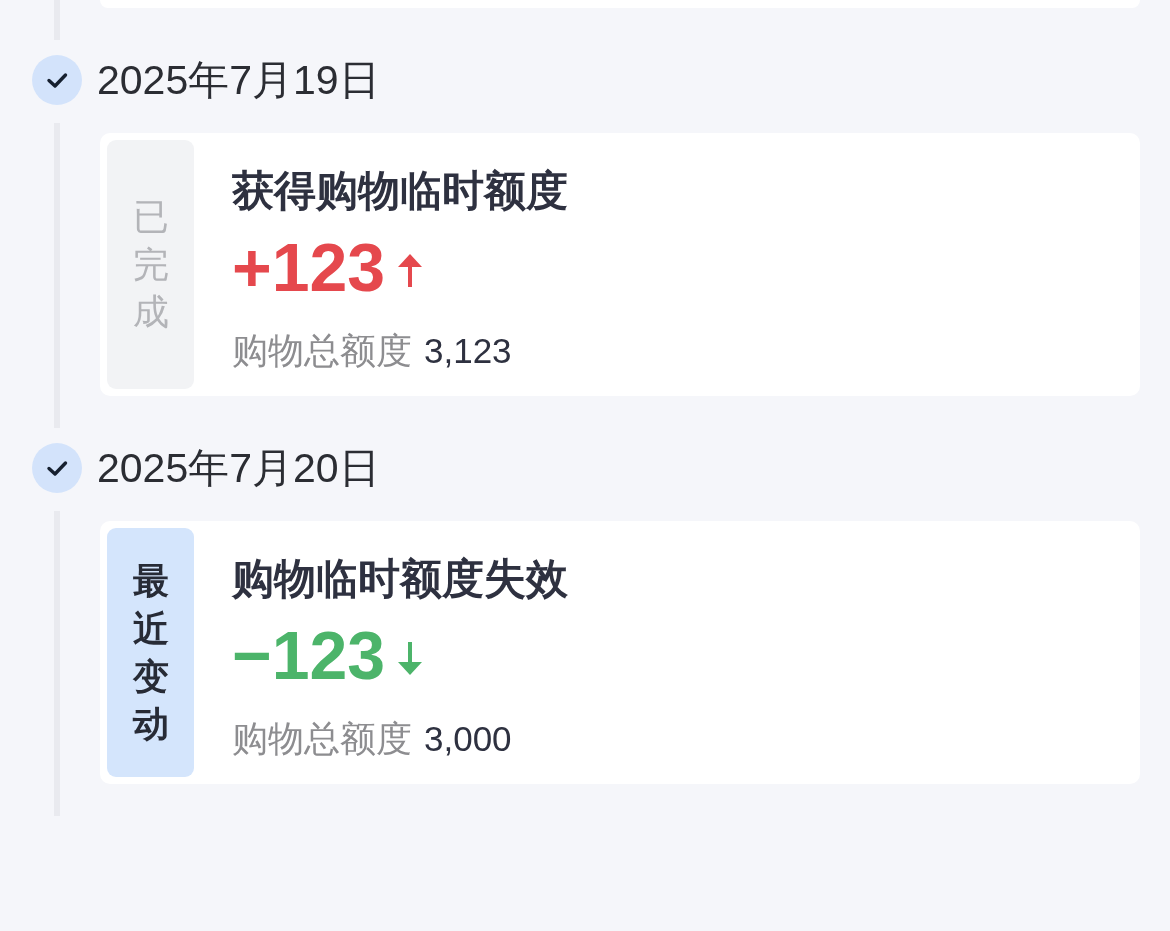  I want to click on date-text: 2025年7月20日, so click(238, 468).